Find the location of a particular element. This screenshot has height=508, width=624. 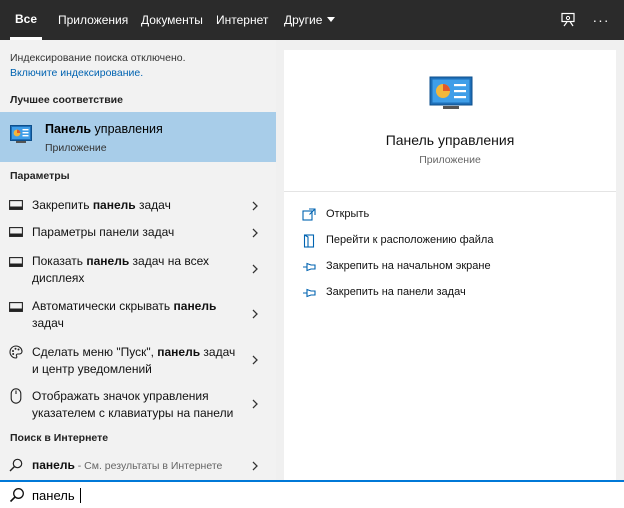

setting-item-pin-taskbar: Закрепить панель задач is located at coordinates (138, 206).